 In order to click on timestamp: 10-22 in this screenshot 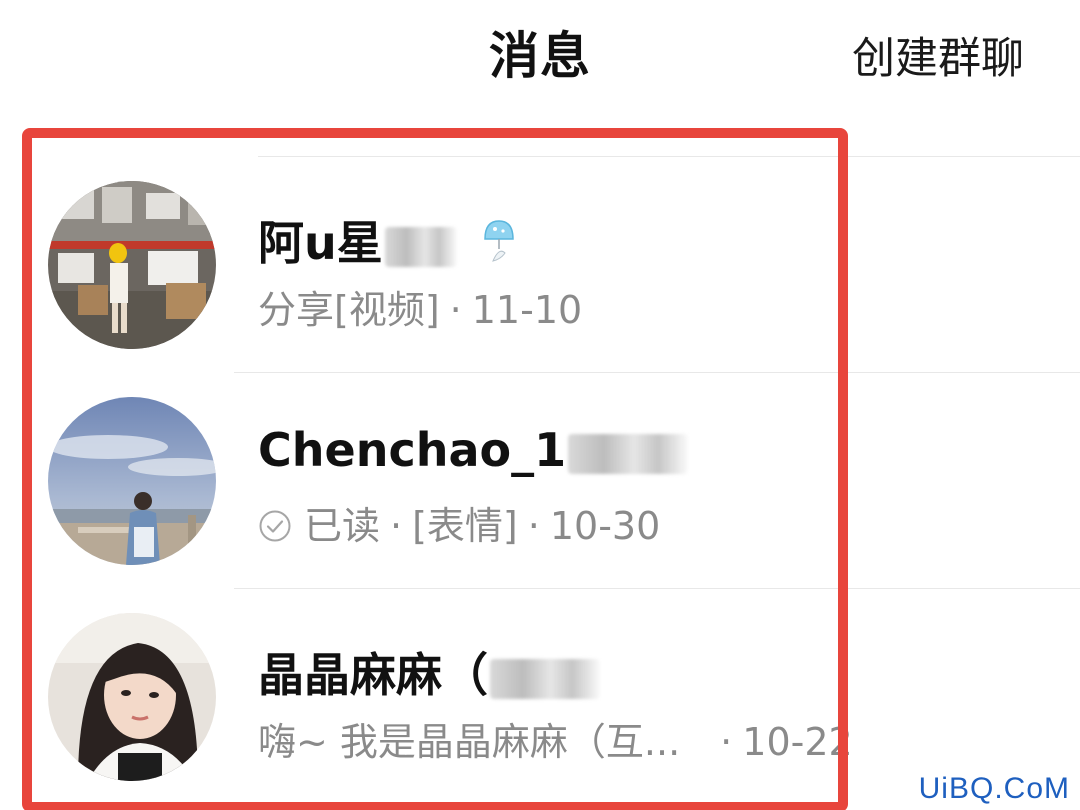, I will do `click(797, 742)`.